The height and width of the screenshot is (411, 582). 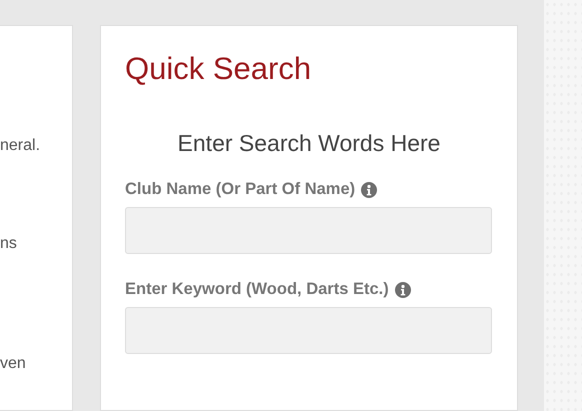 What do you see at coordinates (240, 189) in the screenshot?
I see `field-label: Club Name (Or Part Of Name)` at bounding box center [240, 189].